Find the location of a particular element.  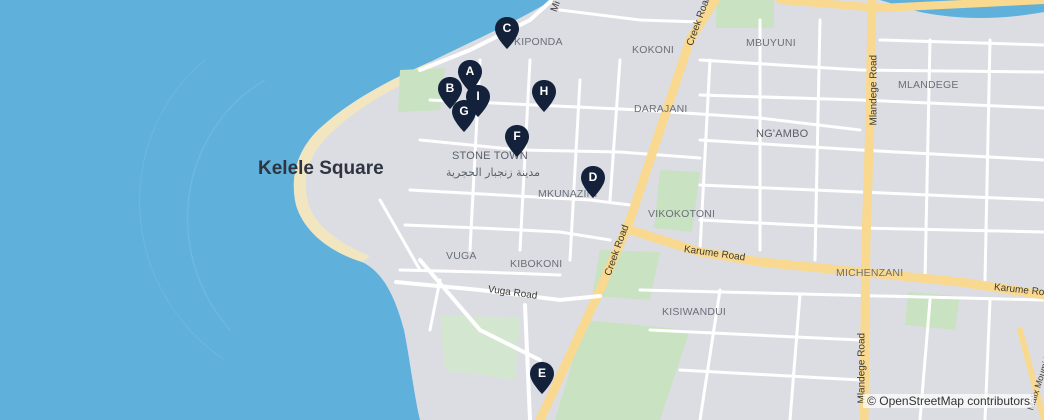

road-label-mlandege-road-lower: Mlandege Road is located at coordinates (862, 368).